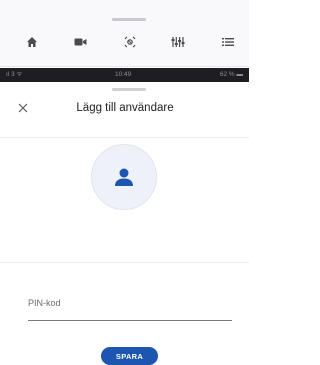  I want to click on camera-icon, so click(80, 42).